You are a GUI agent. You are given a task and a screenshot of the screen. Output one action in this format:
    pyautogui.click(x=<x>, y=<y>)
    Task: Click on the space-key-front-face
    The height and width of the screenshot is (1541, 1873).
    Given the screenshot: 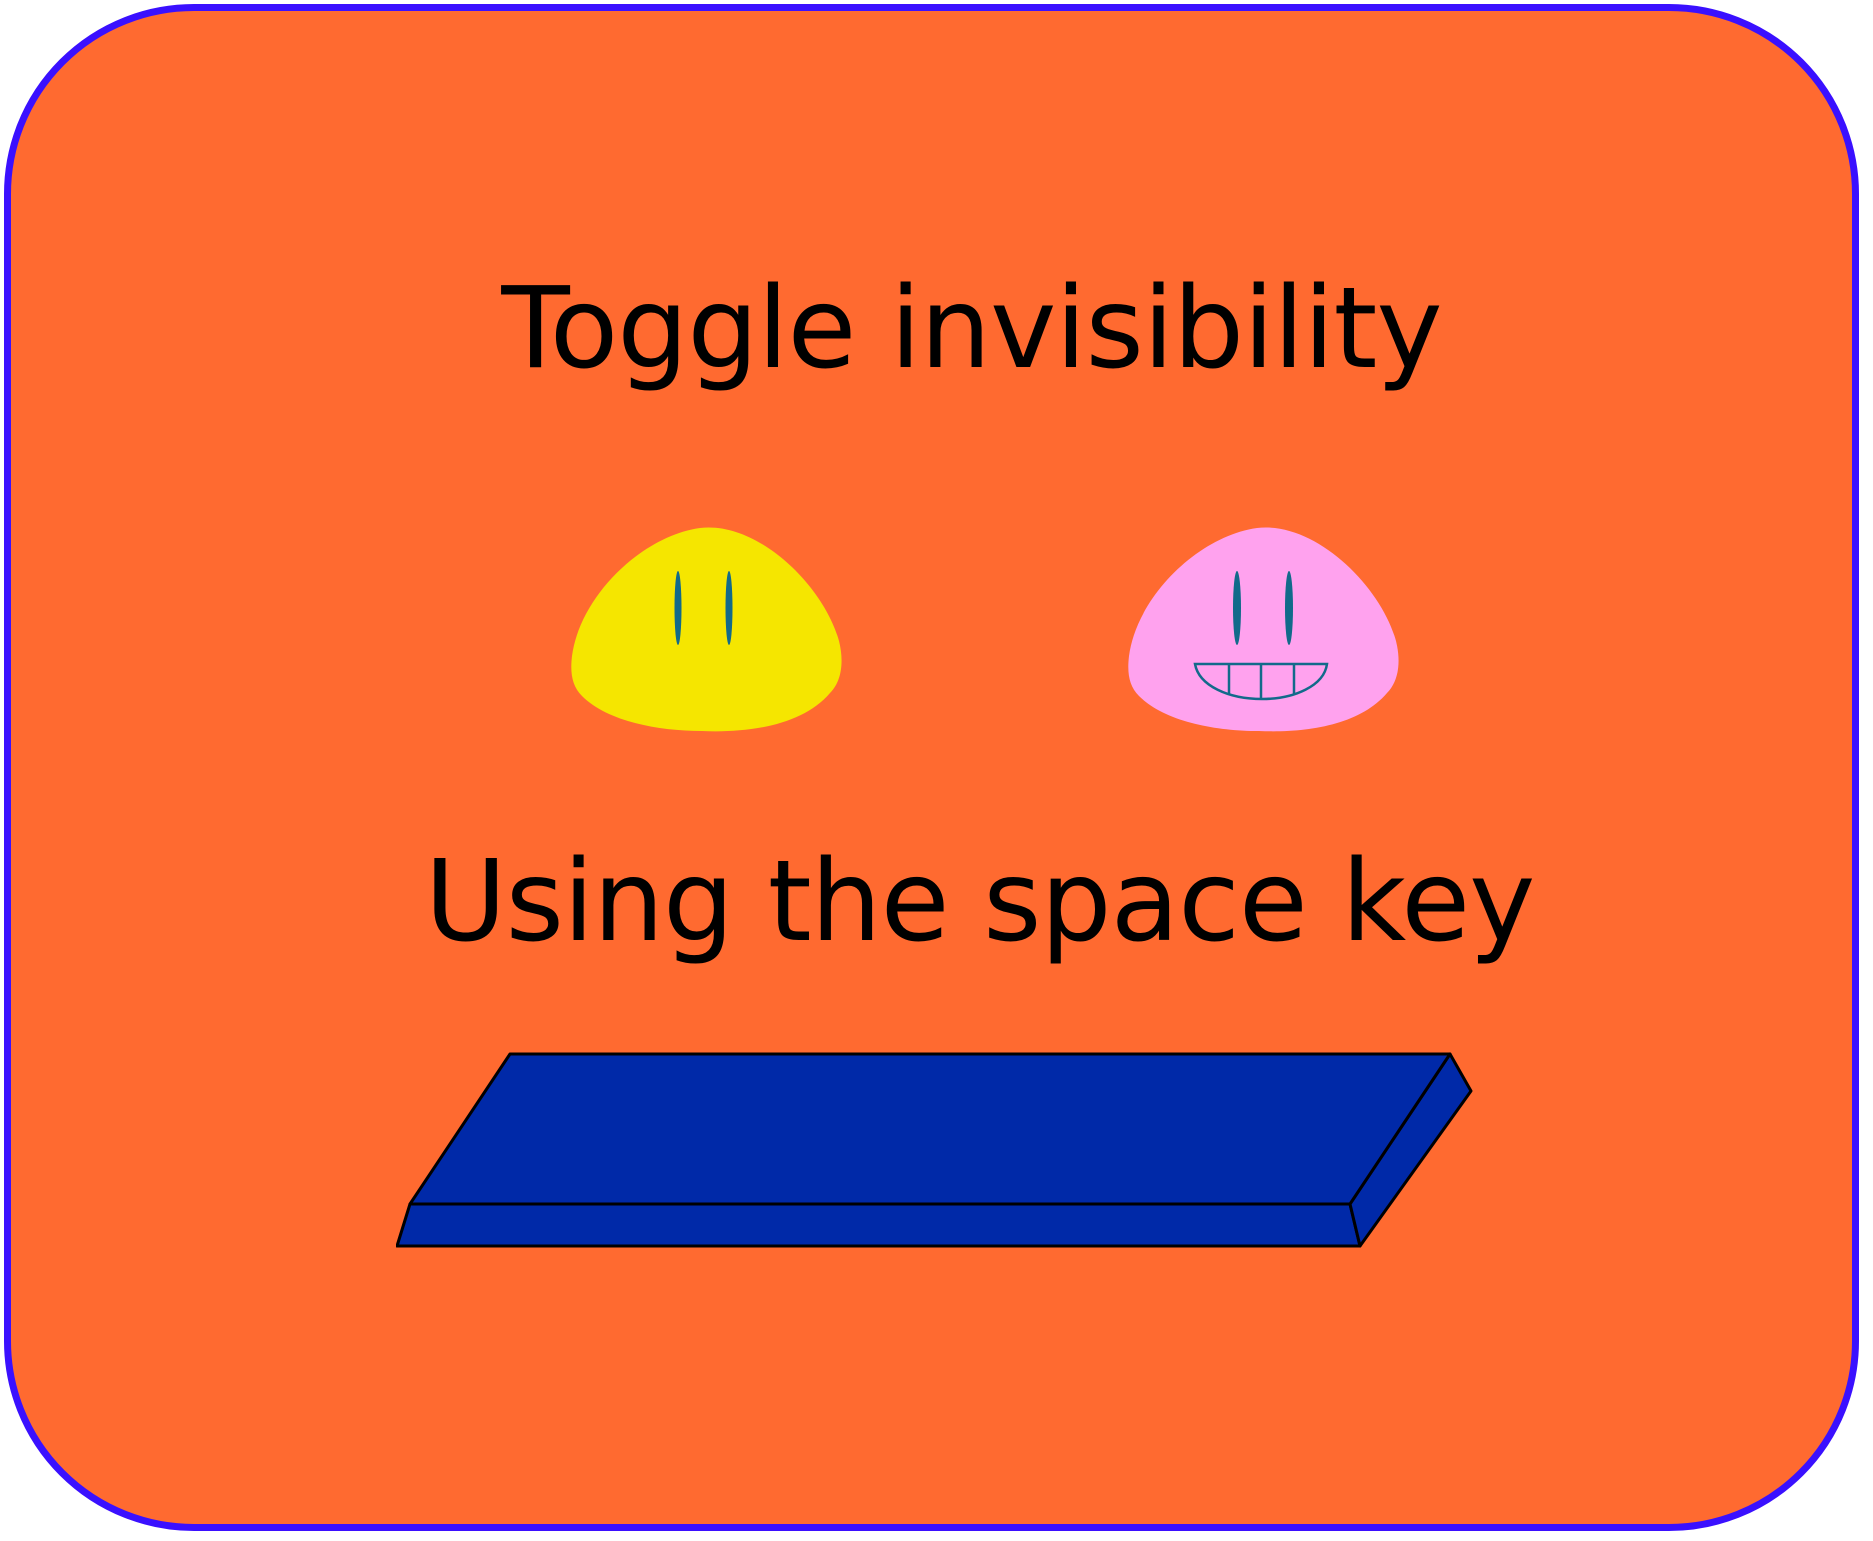 What is the action you would take?
    pyautogui.click(x=879, y=1225)
    